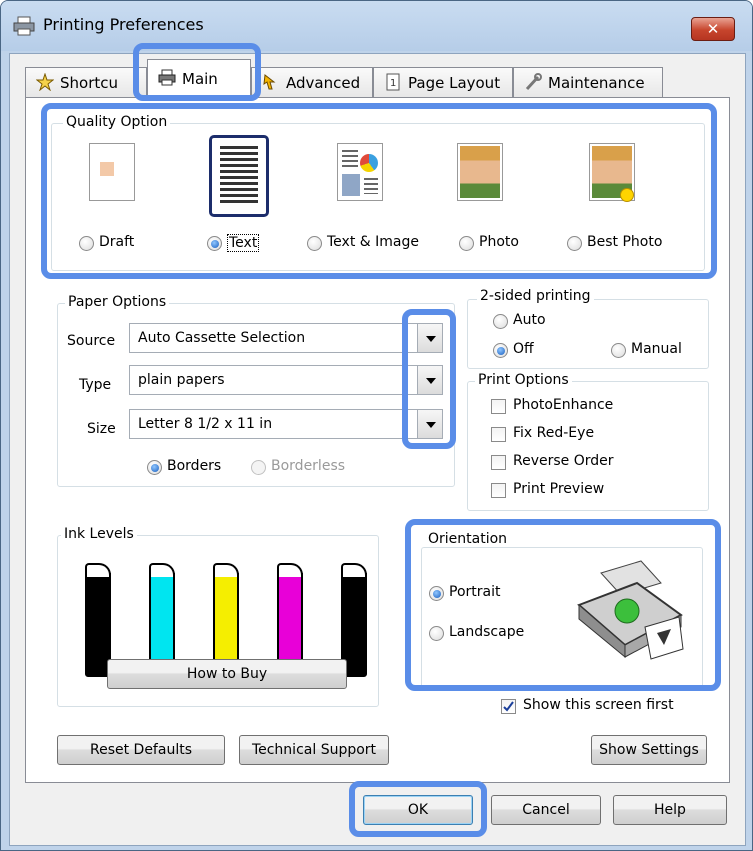 Image resolution: width=753 pixels, height=851 pixels. I want to click on fix-red-eye-label: Fix Red-Eye, so click(554, 433).